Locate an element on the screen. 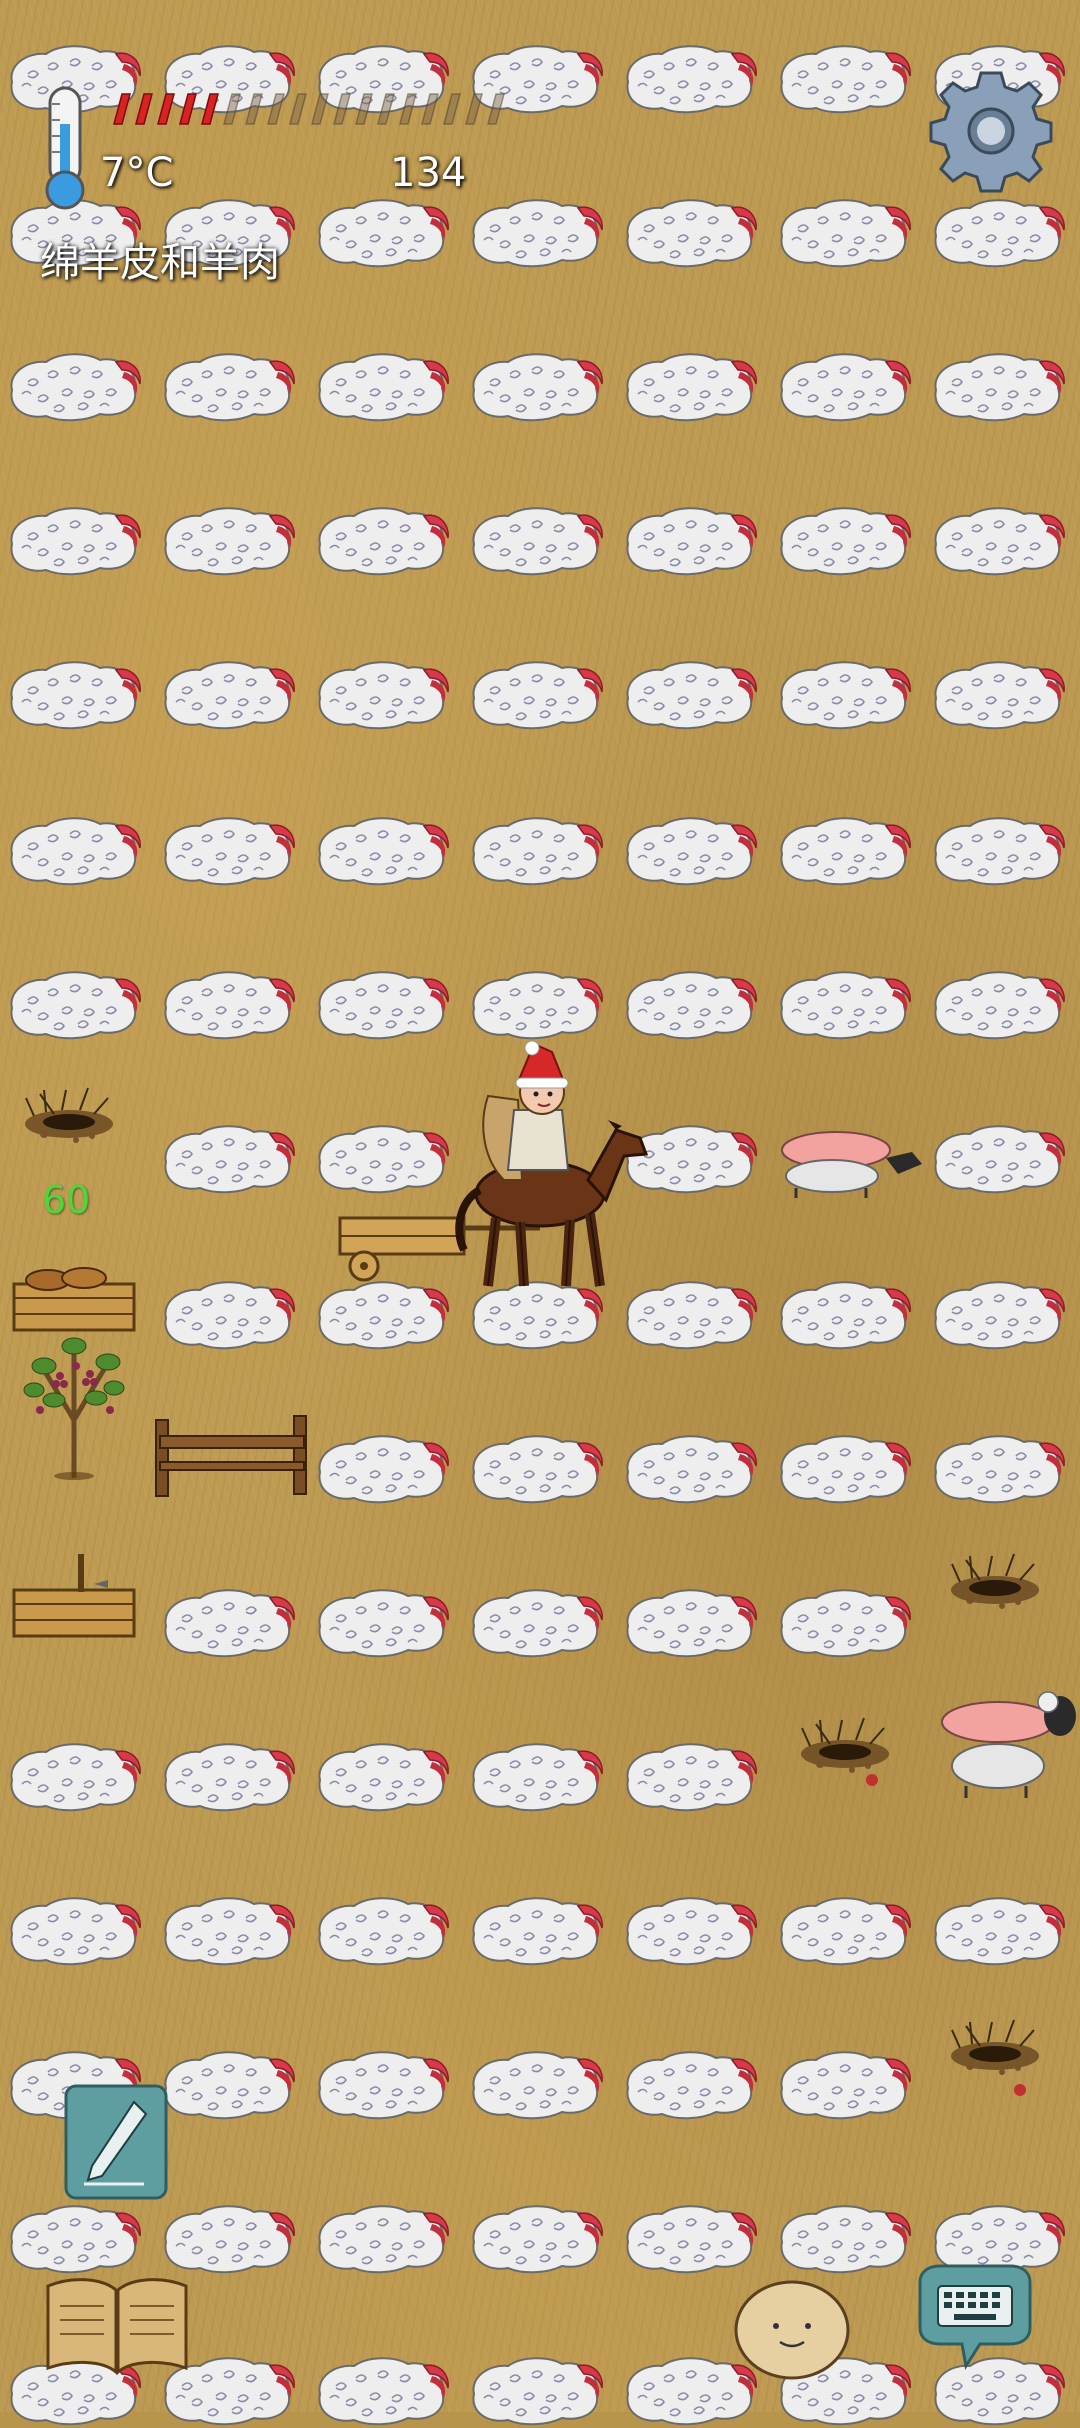 This screenshot has height=2428, width=1080. tool-crate is located at coordinates (74, 1595).